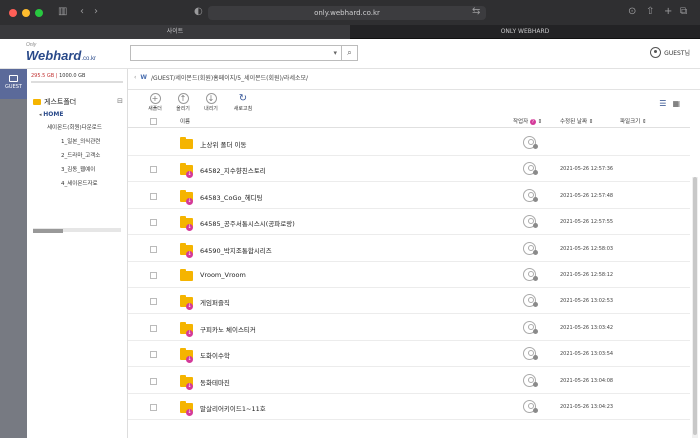 This screenshot has width=700, height=438. I want to click on tab-site: 사이트, so click(175, 32).